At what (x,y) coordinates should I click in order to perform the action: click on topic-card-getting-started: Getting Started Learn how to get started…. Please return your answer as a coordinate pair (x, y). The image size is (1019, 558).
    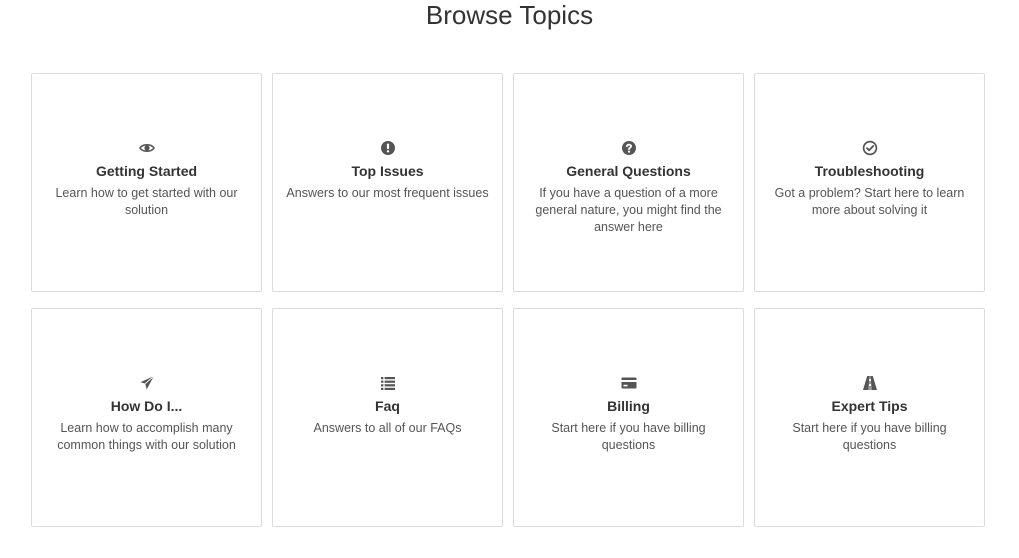
    Looking at the image, I should click on (146, 182).